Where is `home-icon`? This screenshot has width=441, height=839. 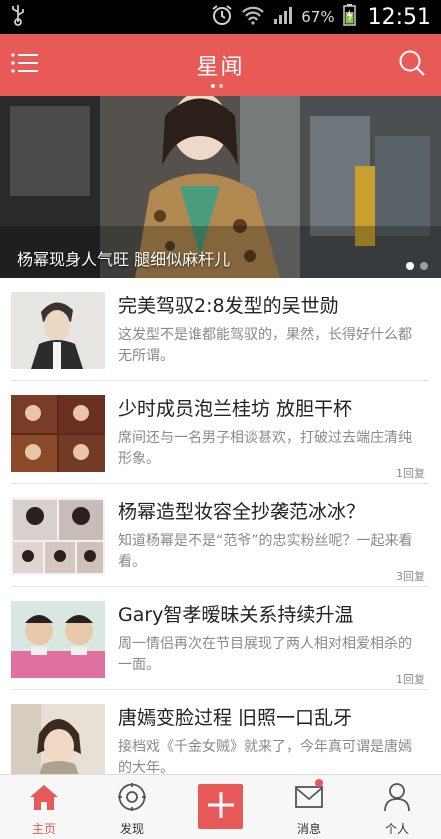
home-icon is located at coordinates (44, 797).